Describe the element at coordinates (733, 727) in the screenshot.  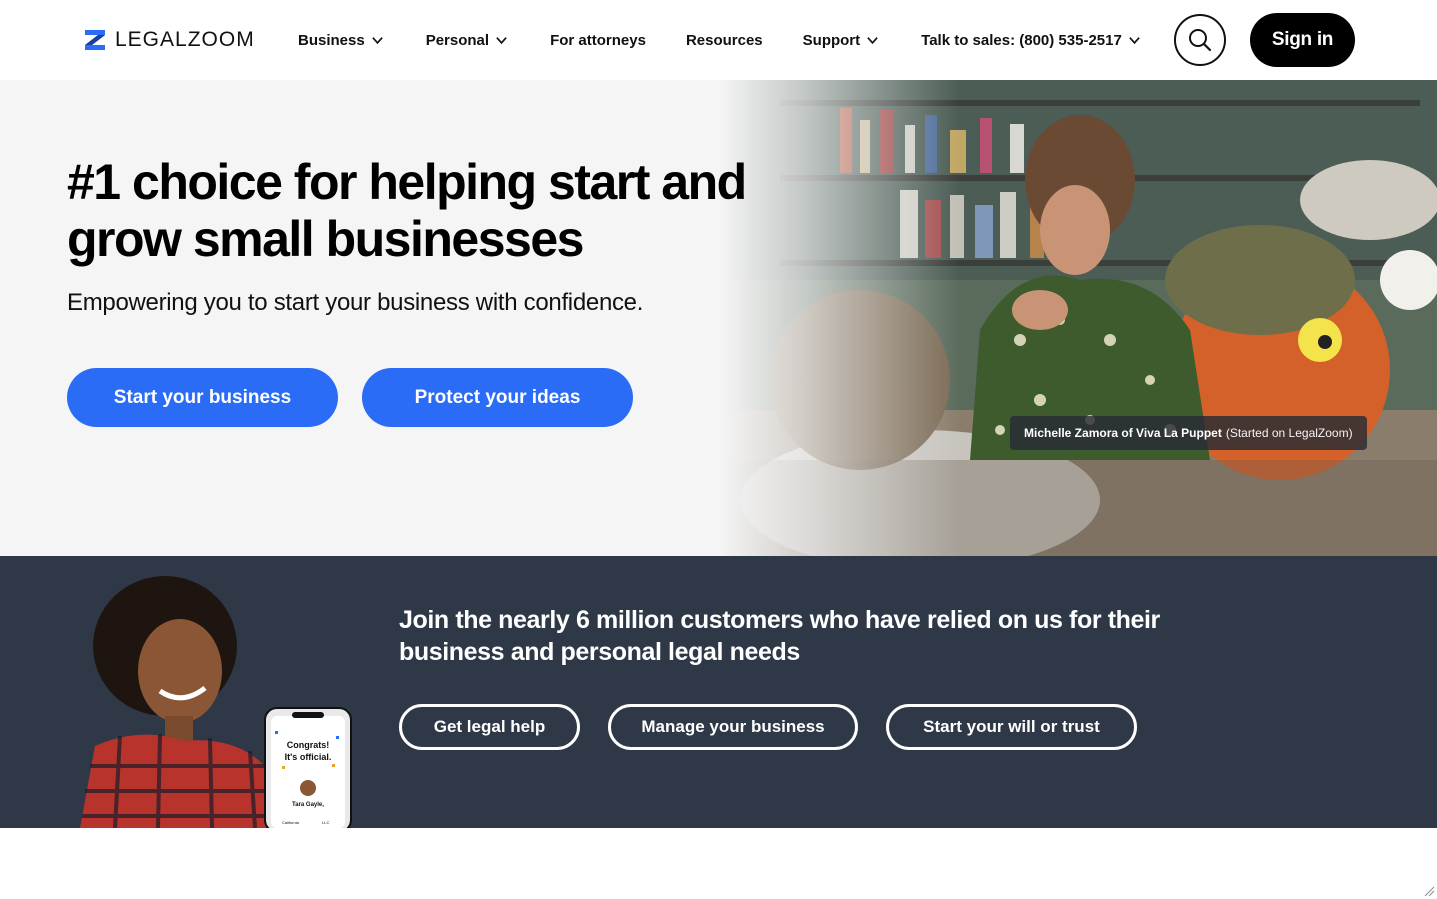
I see `manage-your-business-button: Manage your business` at that location.